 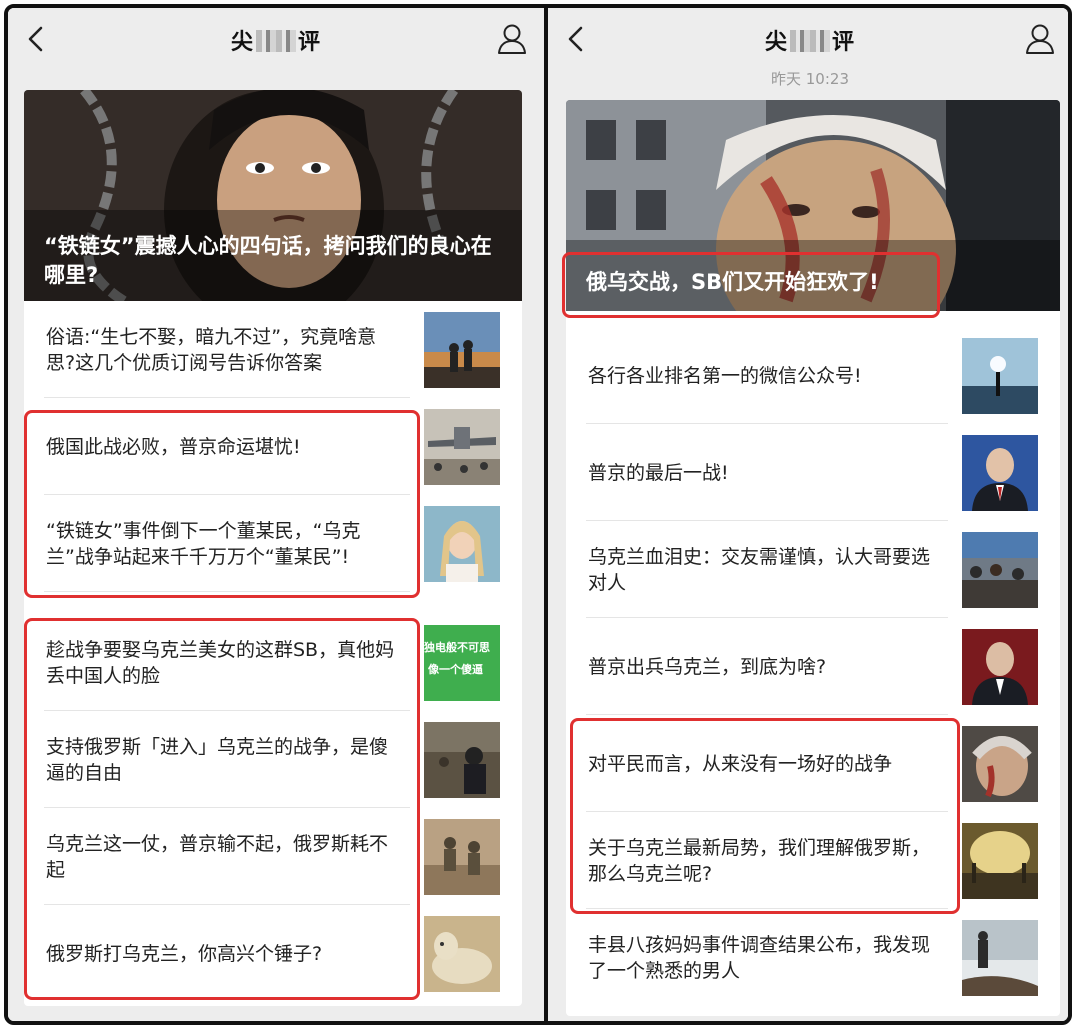 I want to click on article-title: 对平民而言，从来没有一场好的战争, so click(x=740, y=763).